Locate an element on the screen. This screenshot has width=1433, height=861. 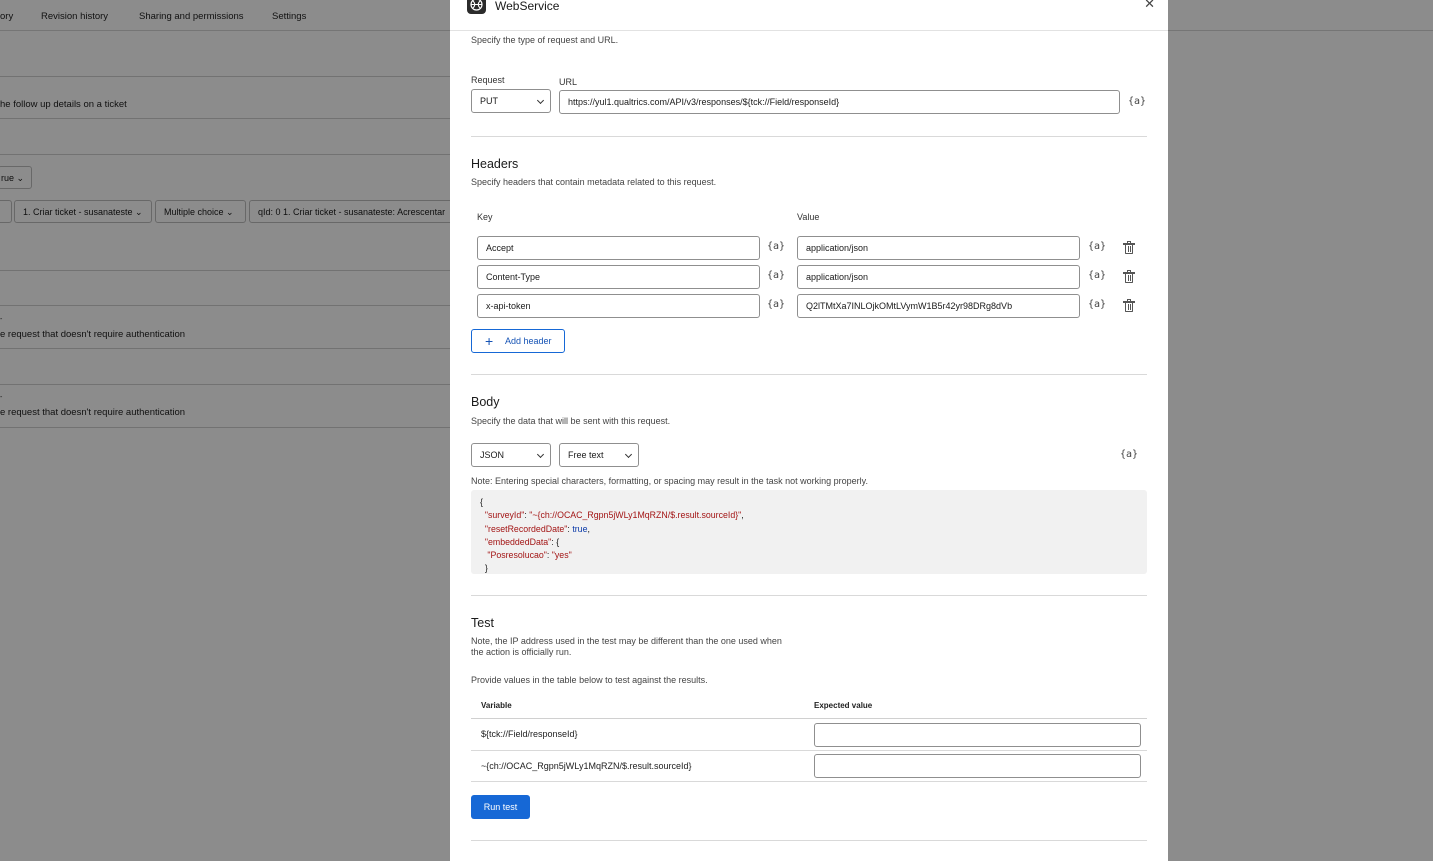
webservice-globe-icon is located at coordinates (476, 7).